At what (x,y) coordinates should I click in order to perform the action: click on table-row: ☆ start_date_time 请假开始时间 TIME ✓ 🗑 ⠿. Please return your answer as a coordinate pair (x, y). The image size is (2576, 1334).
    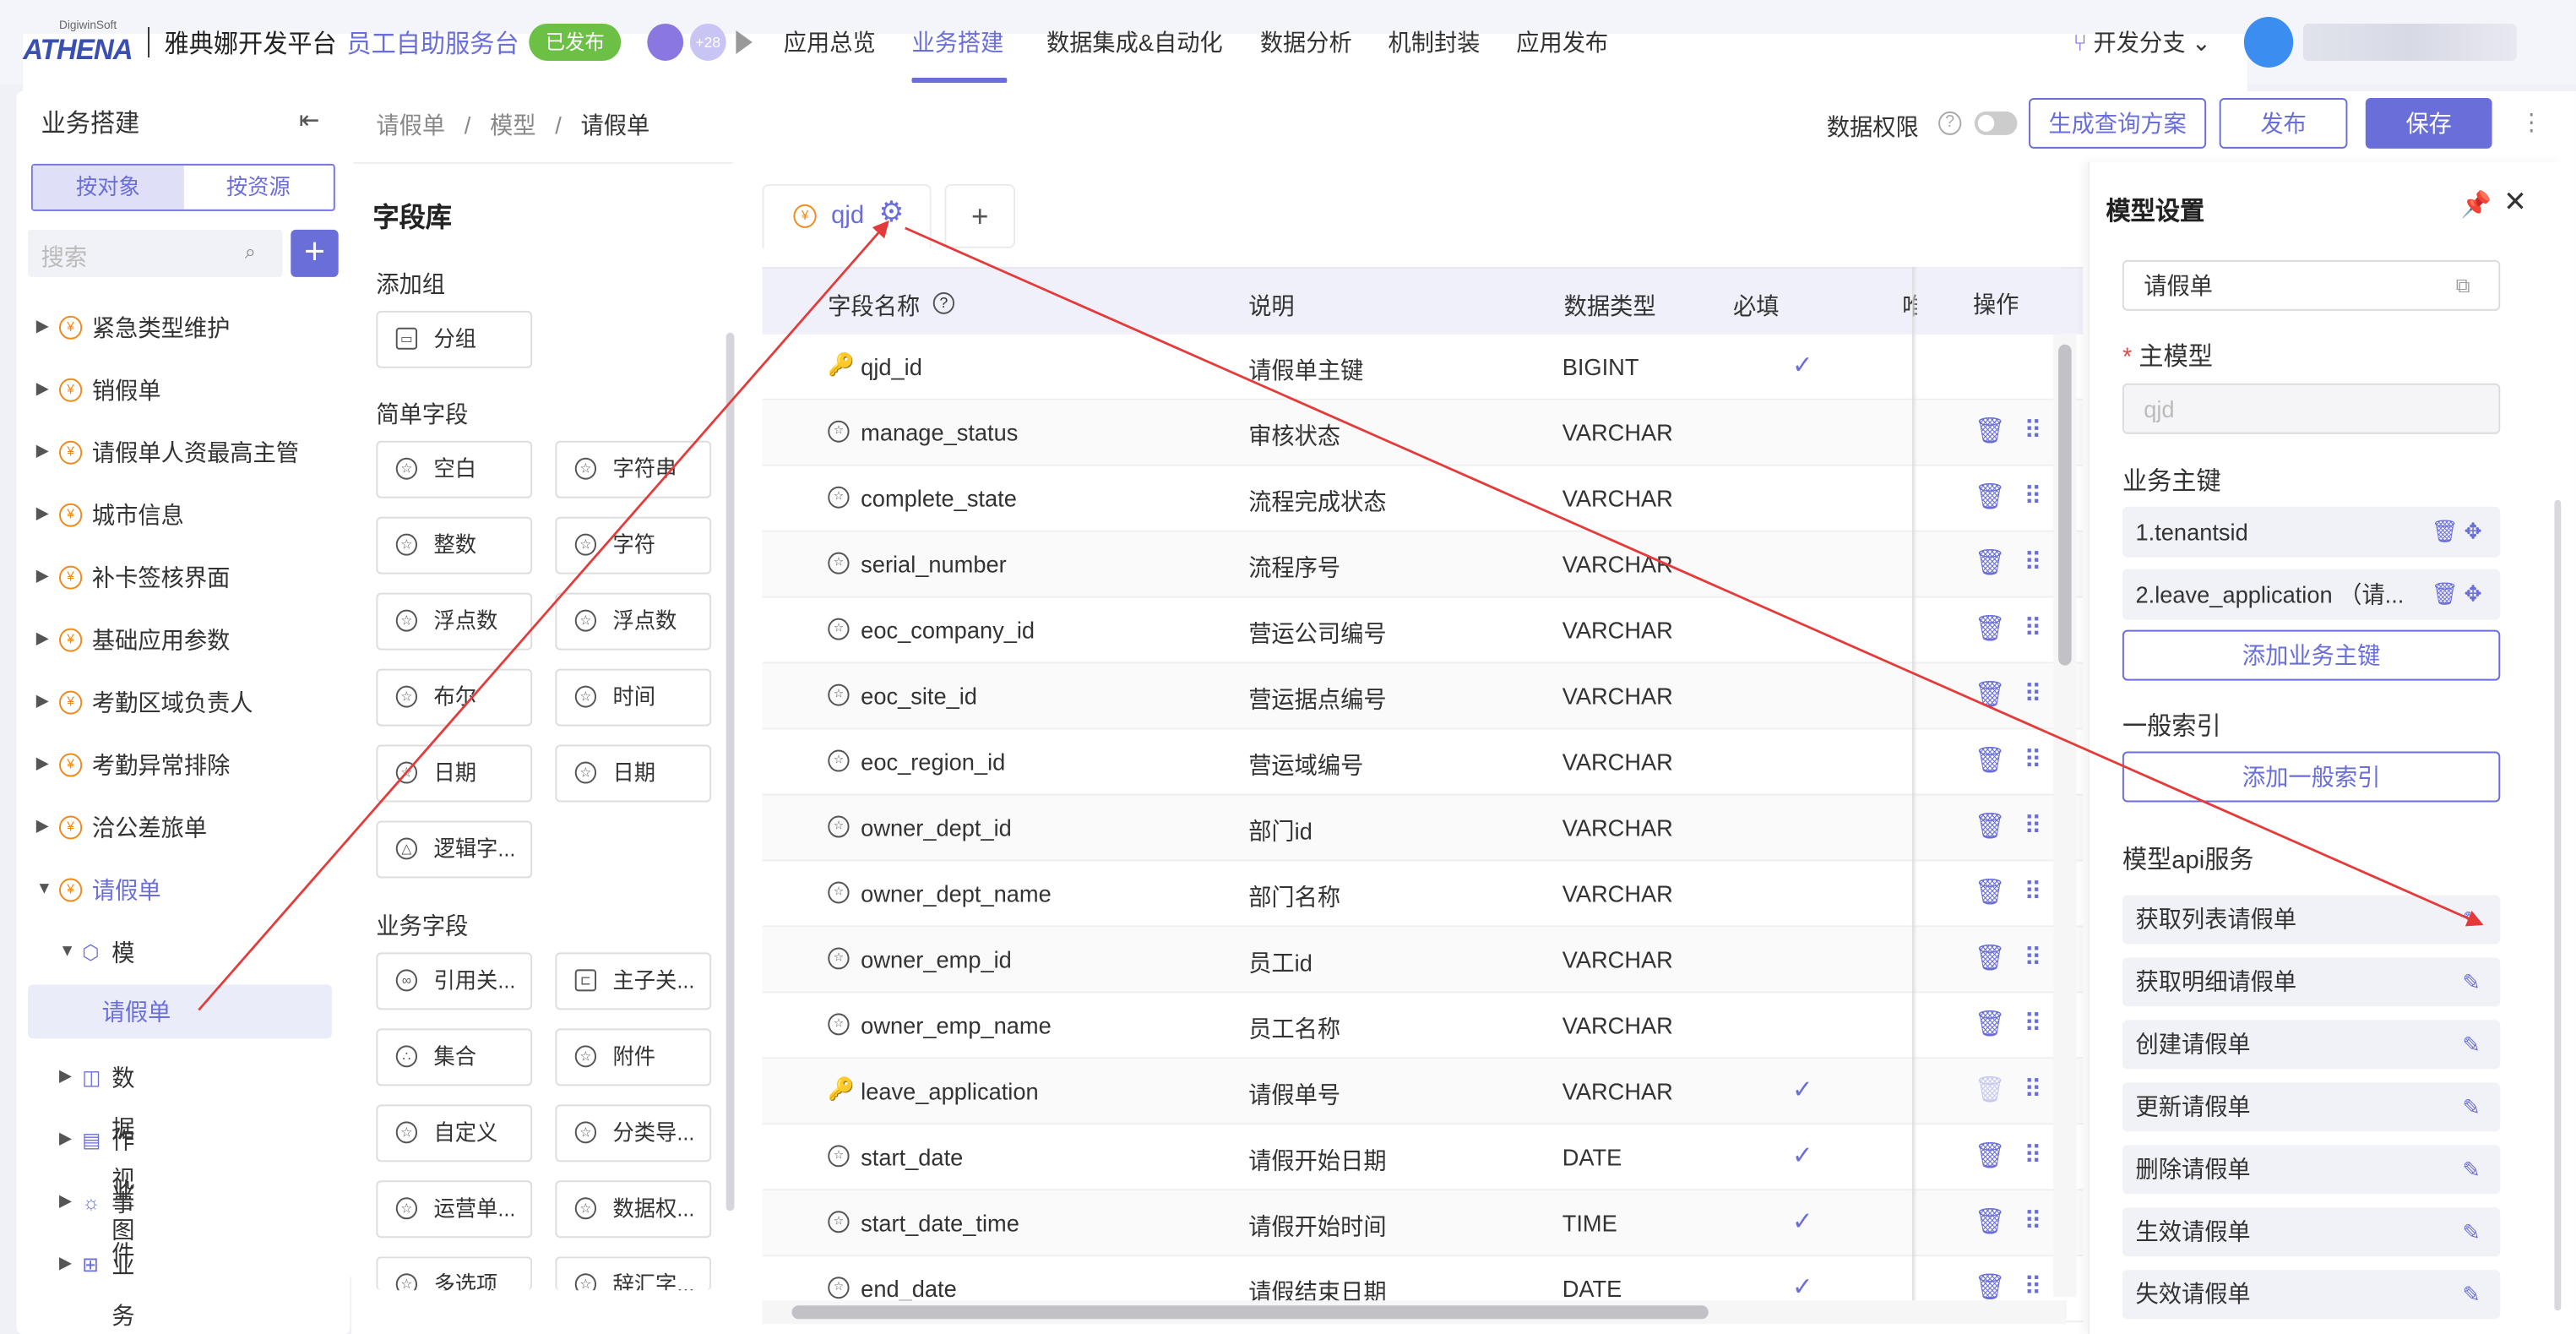
    Looking at the image, I should click on (1423, 1223).